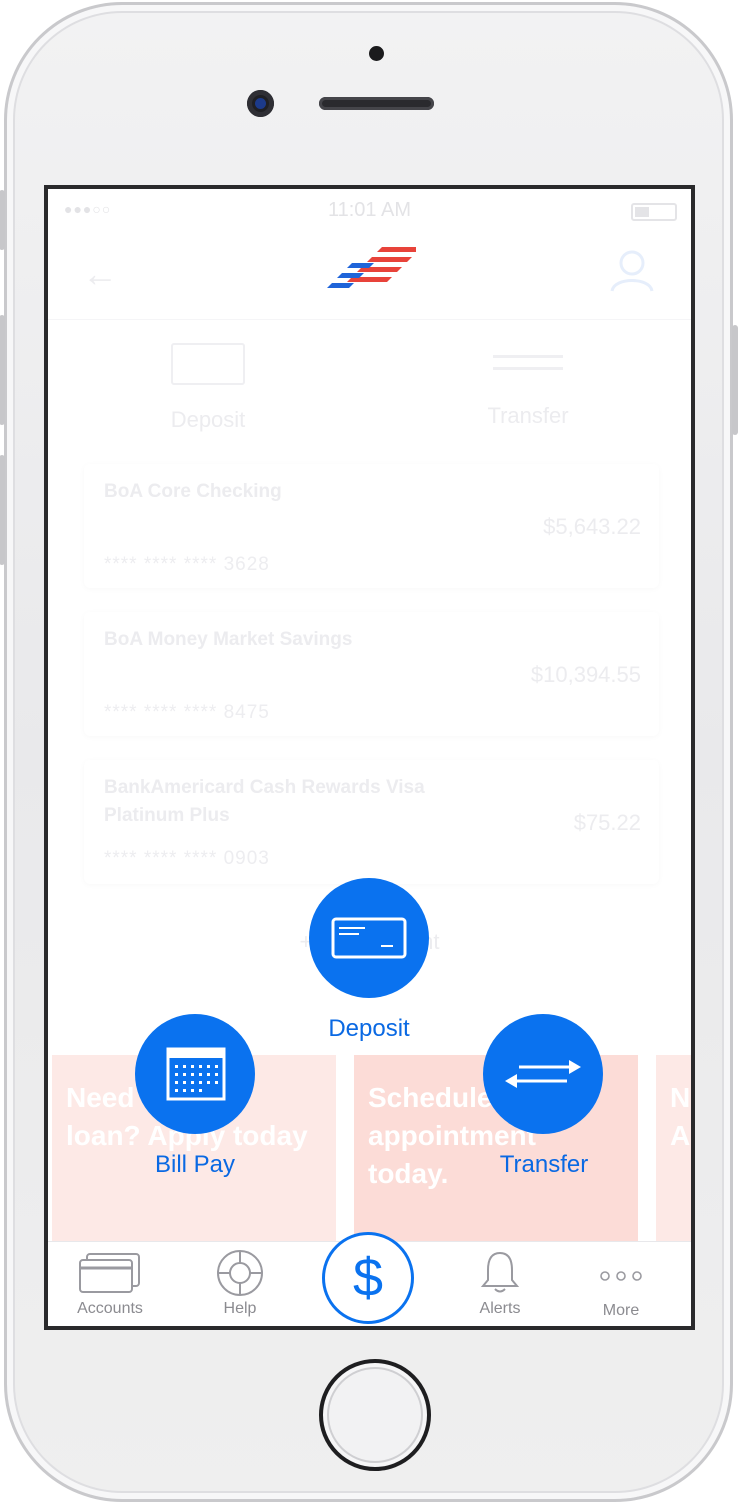 The height and width of the screenshot is (1505, 739). Describe the element at coordinates (592, 526) in the screenshot. I see `account-balance: $5,643.22` at that location.